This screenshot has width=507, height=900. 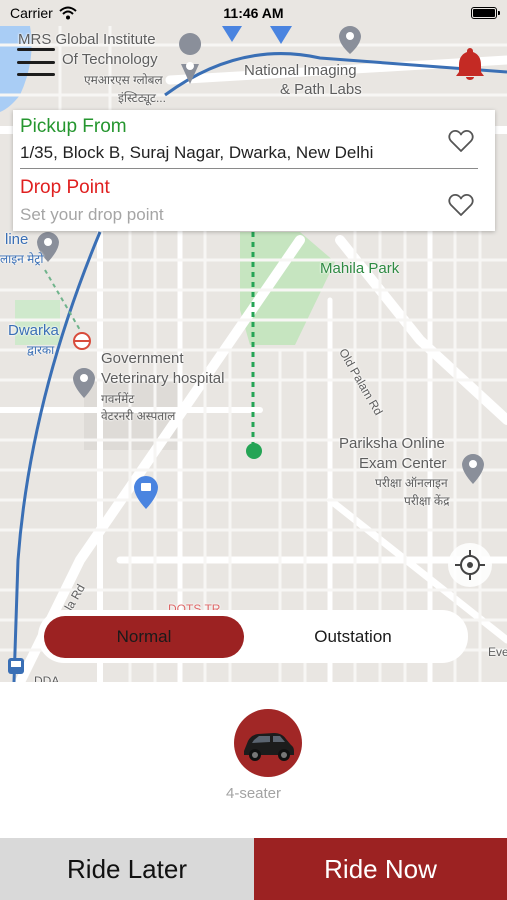 I want to click on map-label-dwarka-hindi: द्वारका, so click(x=41, y=350).